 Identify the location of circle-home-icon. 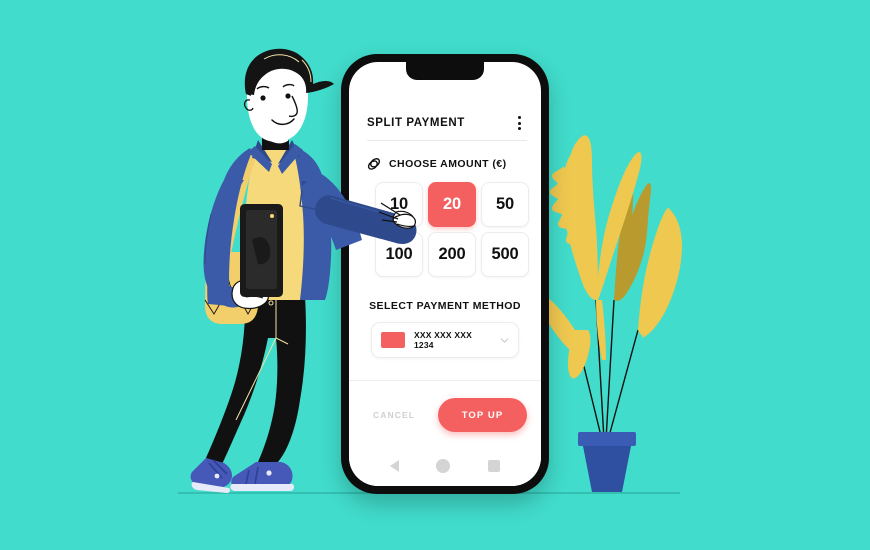
(443, 466).